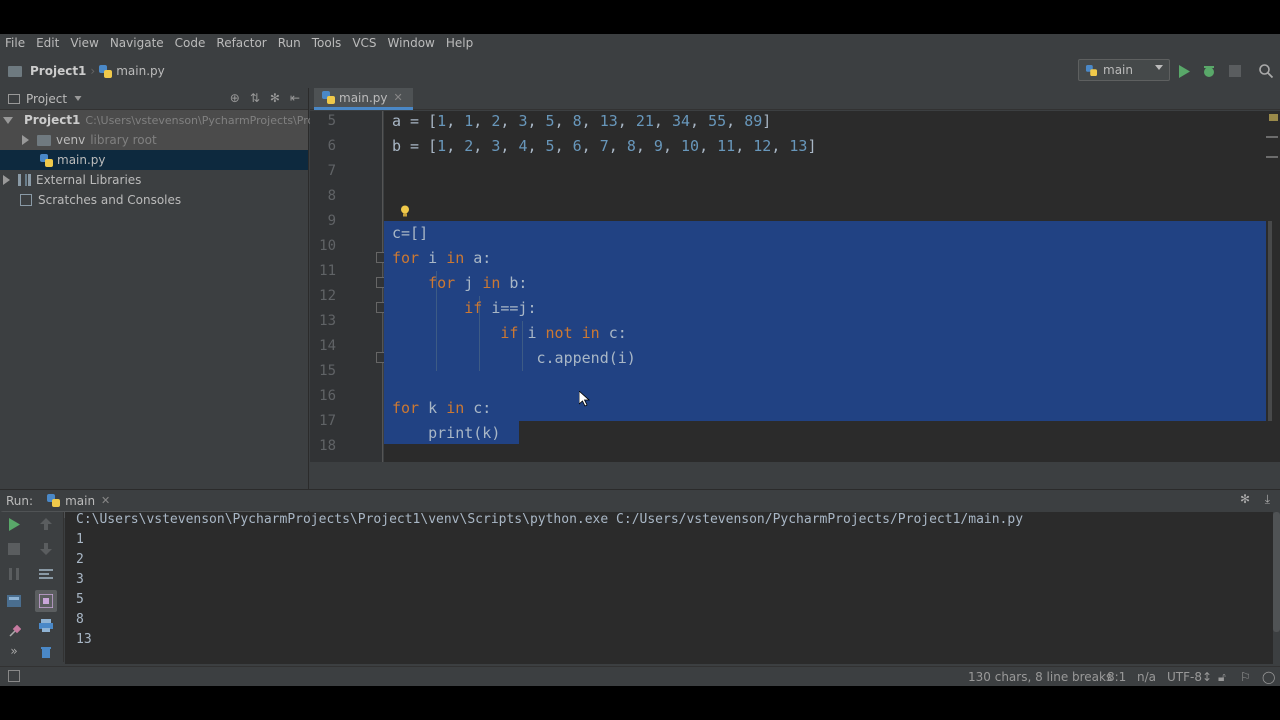 Image resolution: width=1280 pixels, height=720 pixels. What do you see at coordinates (244, 43) in the screenshot?
I see `menu-refactor: Refactor` at bounding box center [244, 43].